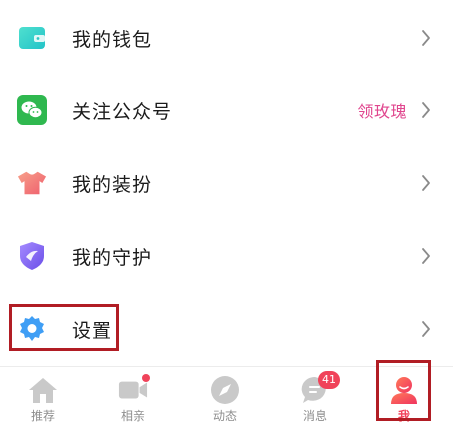  I want to click on chat-bubble-icon: 41, so click(320, 388).